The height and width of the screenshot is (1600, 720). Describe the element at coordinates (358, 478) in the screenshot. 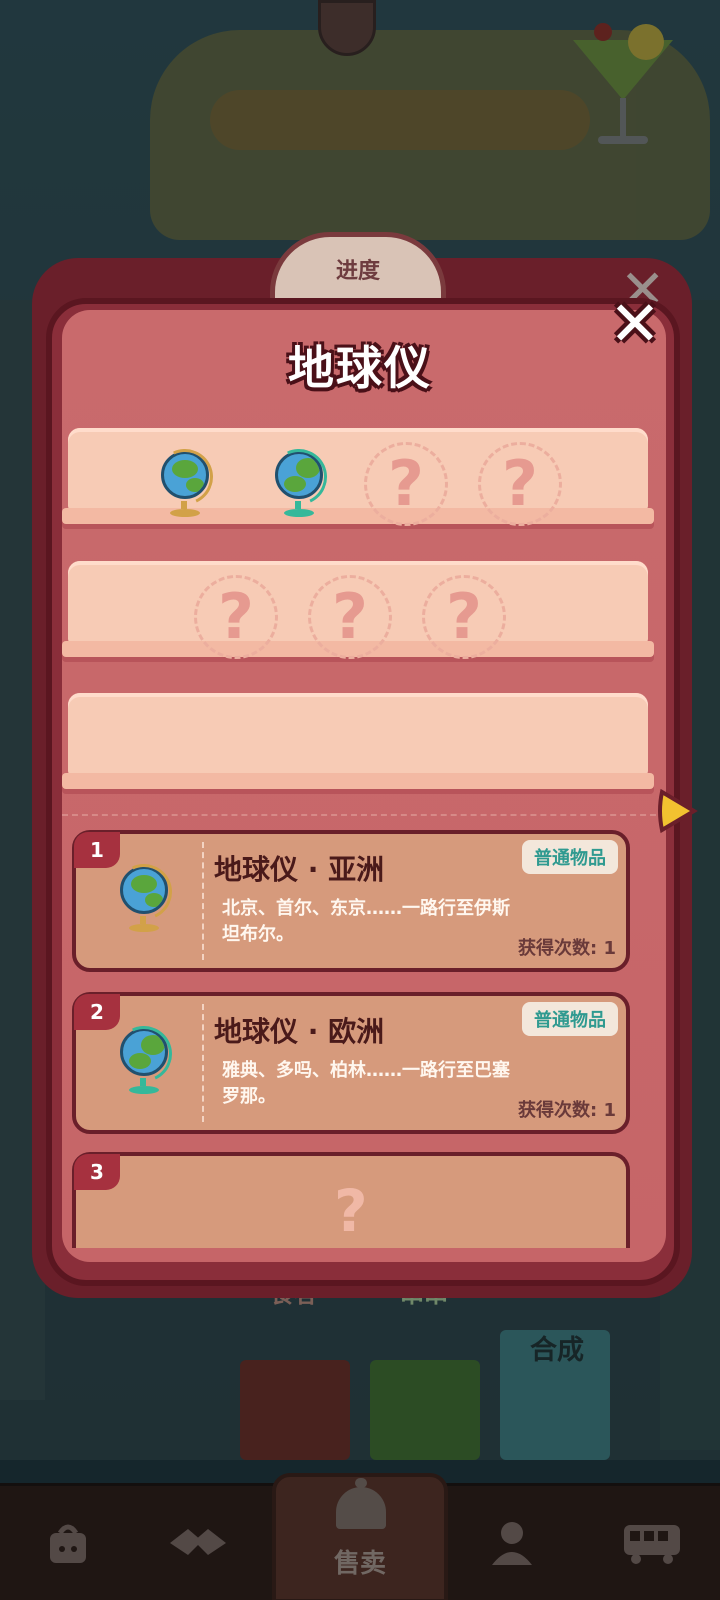

I see `shelf-row-1: ? ?` at that location.